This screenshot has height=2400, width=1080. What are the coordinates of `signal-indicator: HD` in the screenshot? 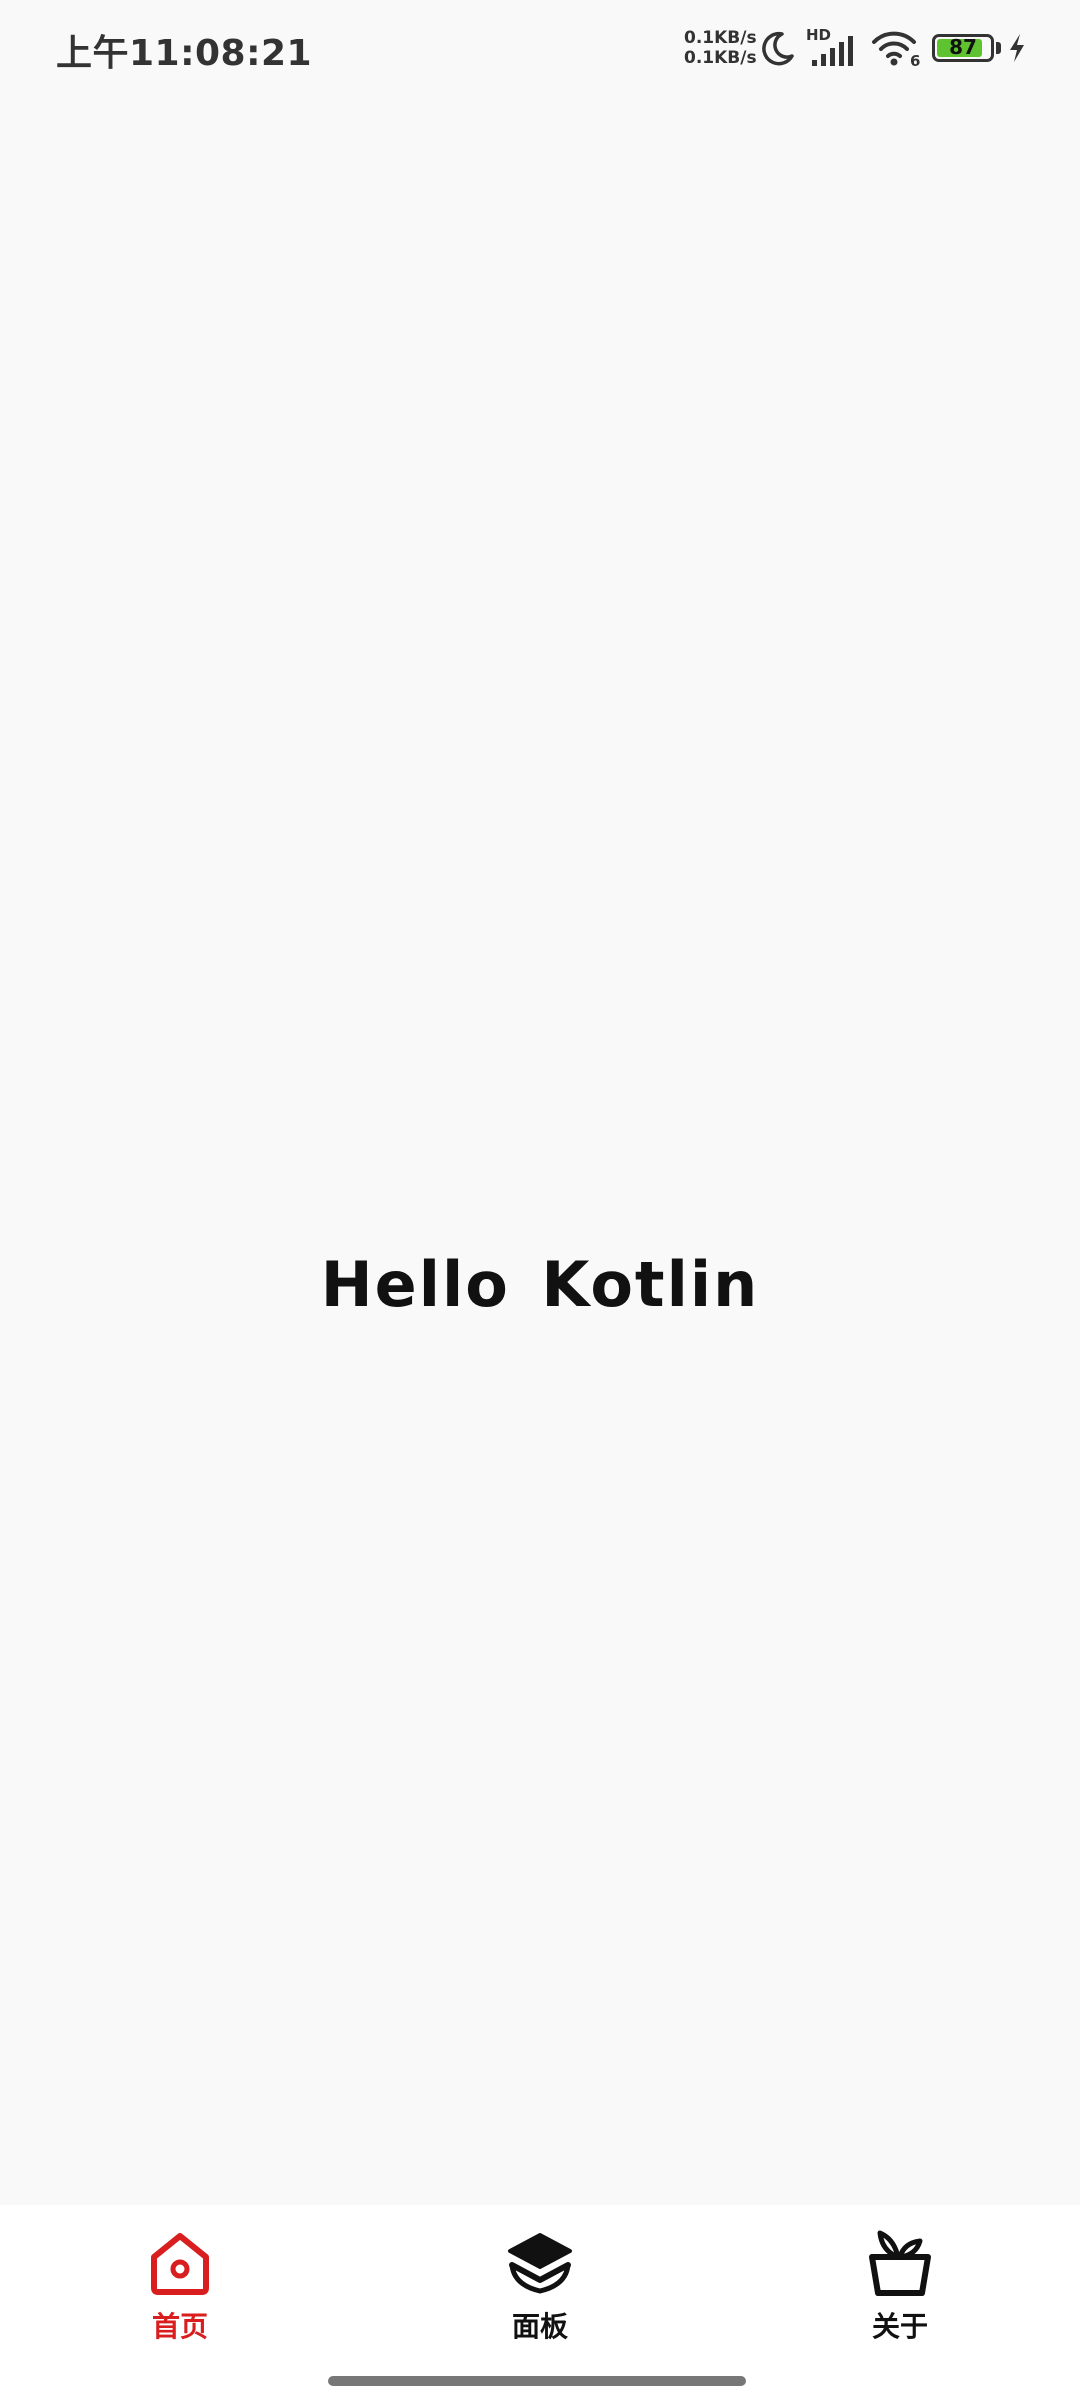 It's located at (834, 47).